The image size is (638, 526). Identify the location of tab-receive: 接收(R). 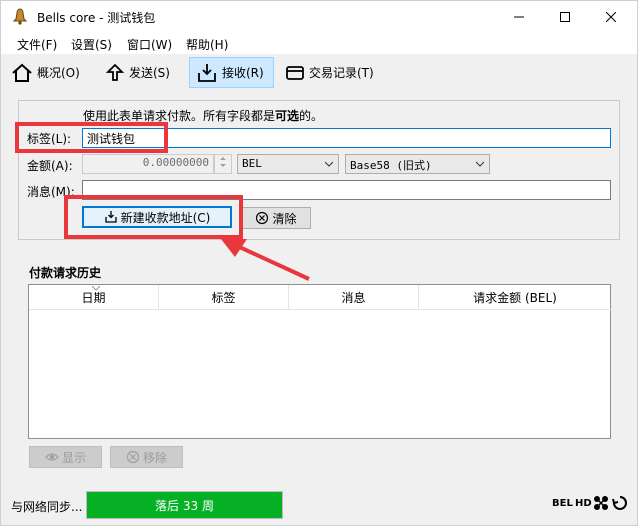
(231, 72).